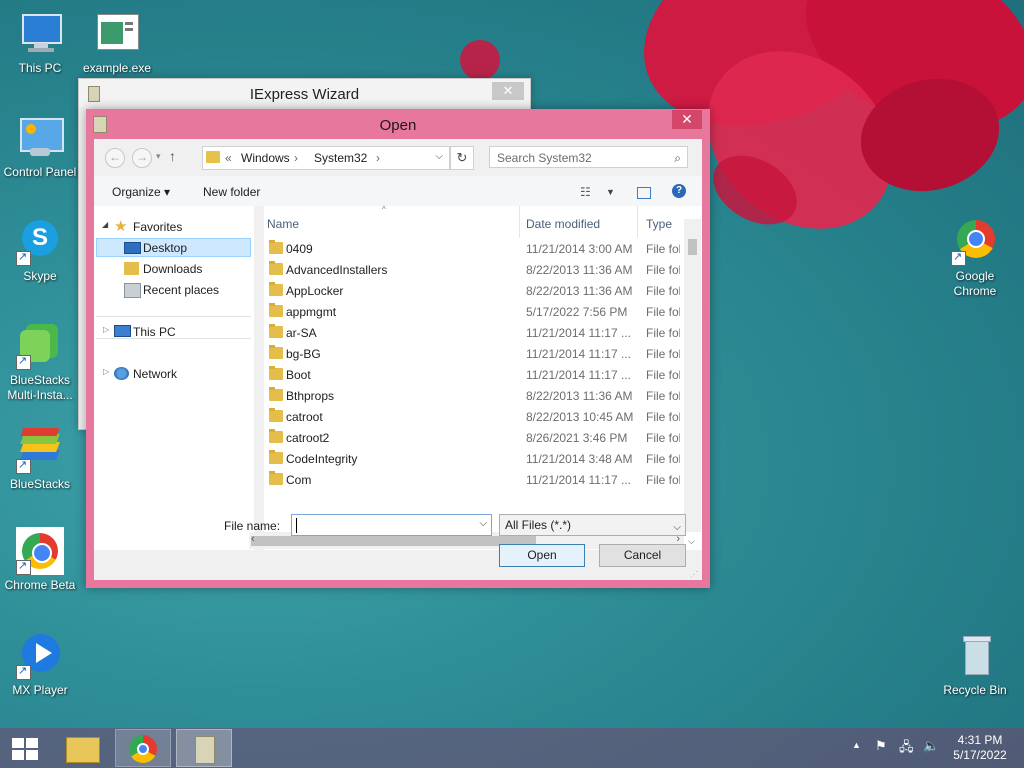 Image resolution: width=1024 pixels, height=768 pixels. Describe the element at coordinates (691, 541) in the screenshot. I see `scroll-down-icon: ⌵` at that location.